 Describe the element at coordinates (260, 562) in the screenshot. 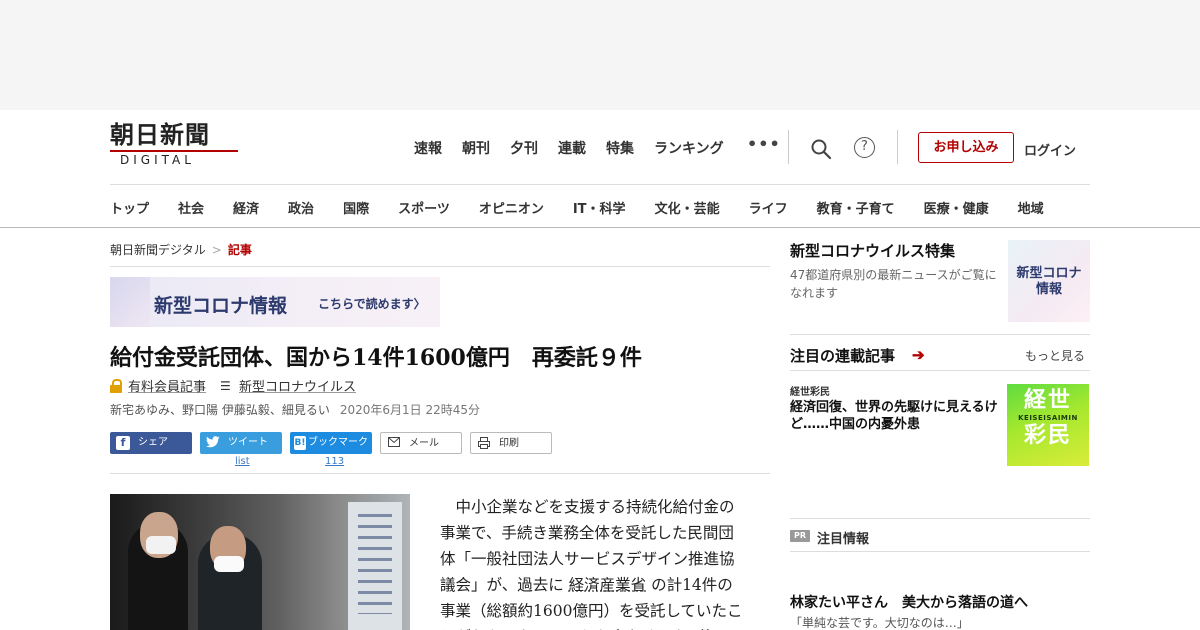

I see `article-photo` at that location.